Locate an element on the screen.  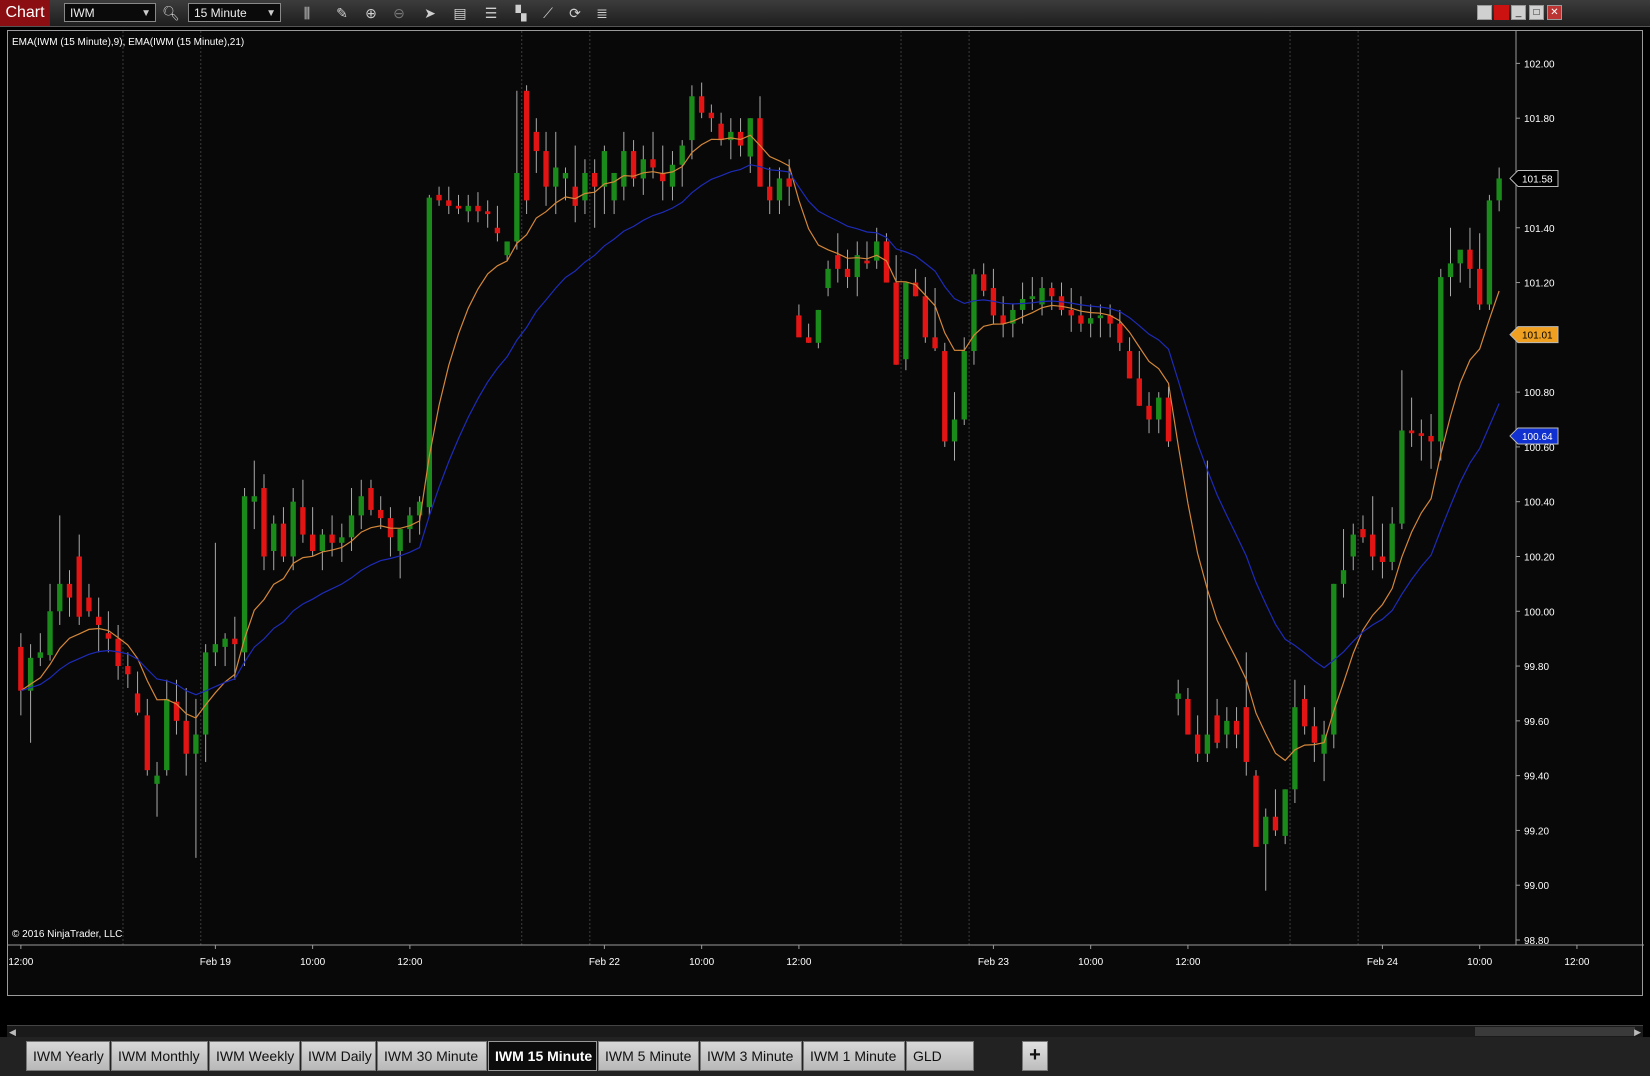
cursor-icon: ➤ is located at coordinates (430, 13).